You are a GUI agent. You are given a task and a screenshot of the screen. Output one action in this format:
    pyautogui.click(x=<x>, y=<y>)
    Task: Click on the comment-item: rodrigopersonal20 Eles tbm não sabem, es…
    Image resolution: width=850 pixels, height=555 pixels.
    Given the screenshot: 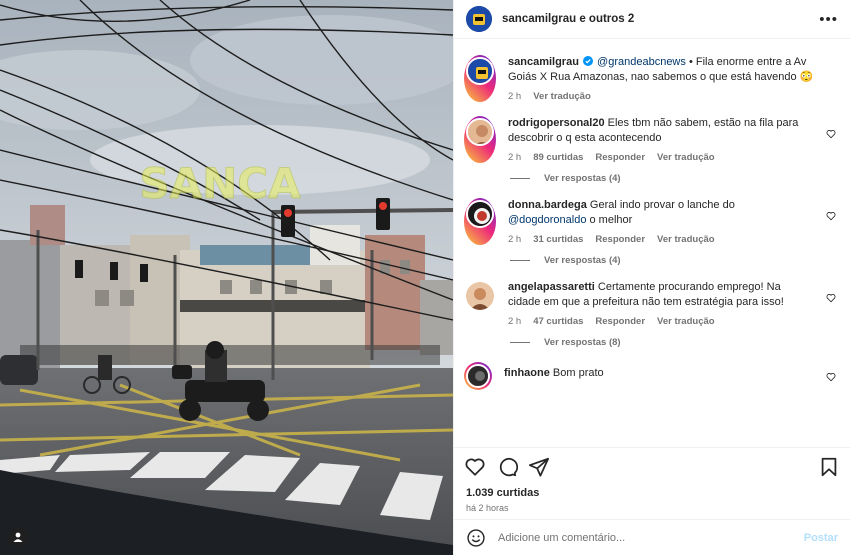 What is the action you would take?
    pyautogui.click(x=650, y=139)
    